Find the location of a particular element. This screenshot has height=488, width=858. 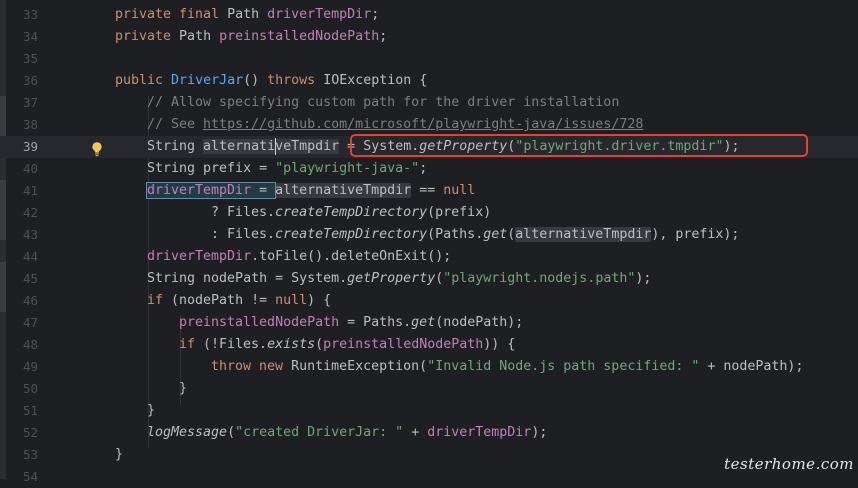

line-number: 43 is located at coordinates (30, 234).